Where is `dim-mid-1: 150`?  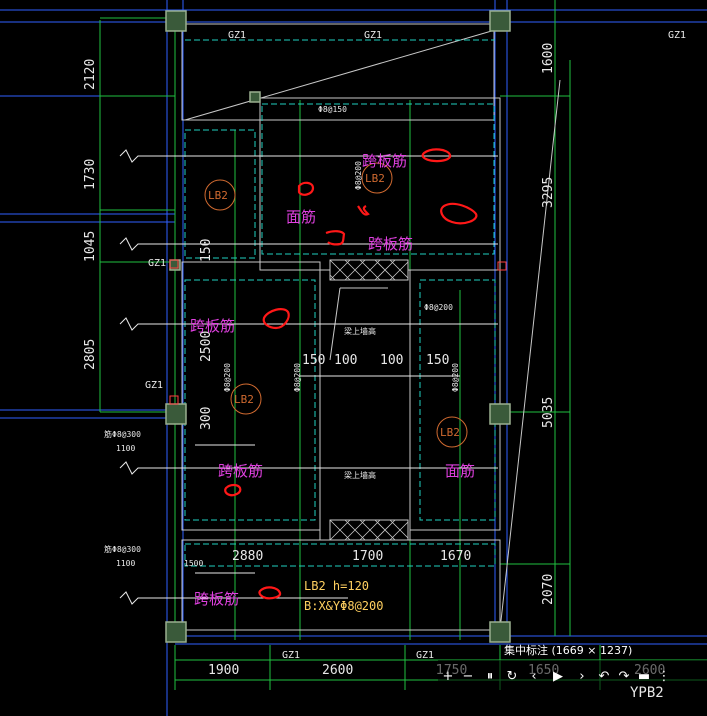
dim-mid-1: 150 is located at coordinates (313, 360).